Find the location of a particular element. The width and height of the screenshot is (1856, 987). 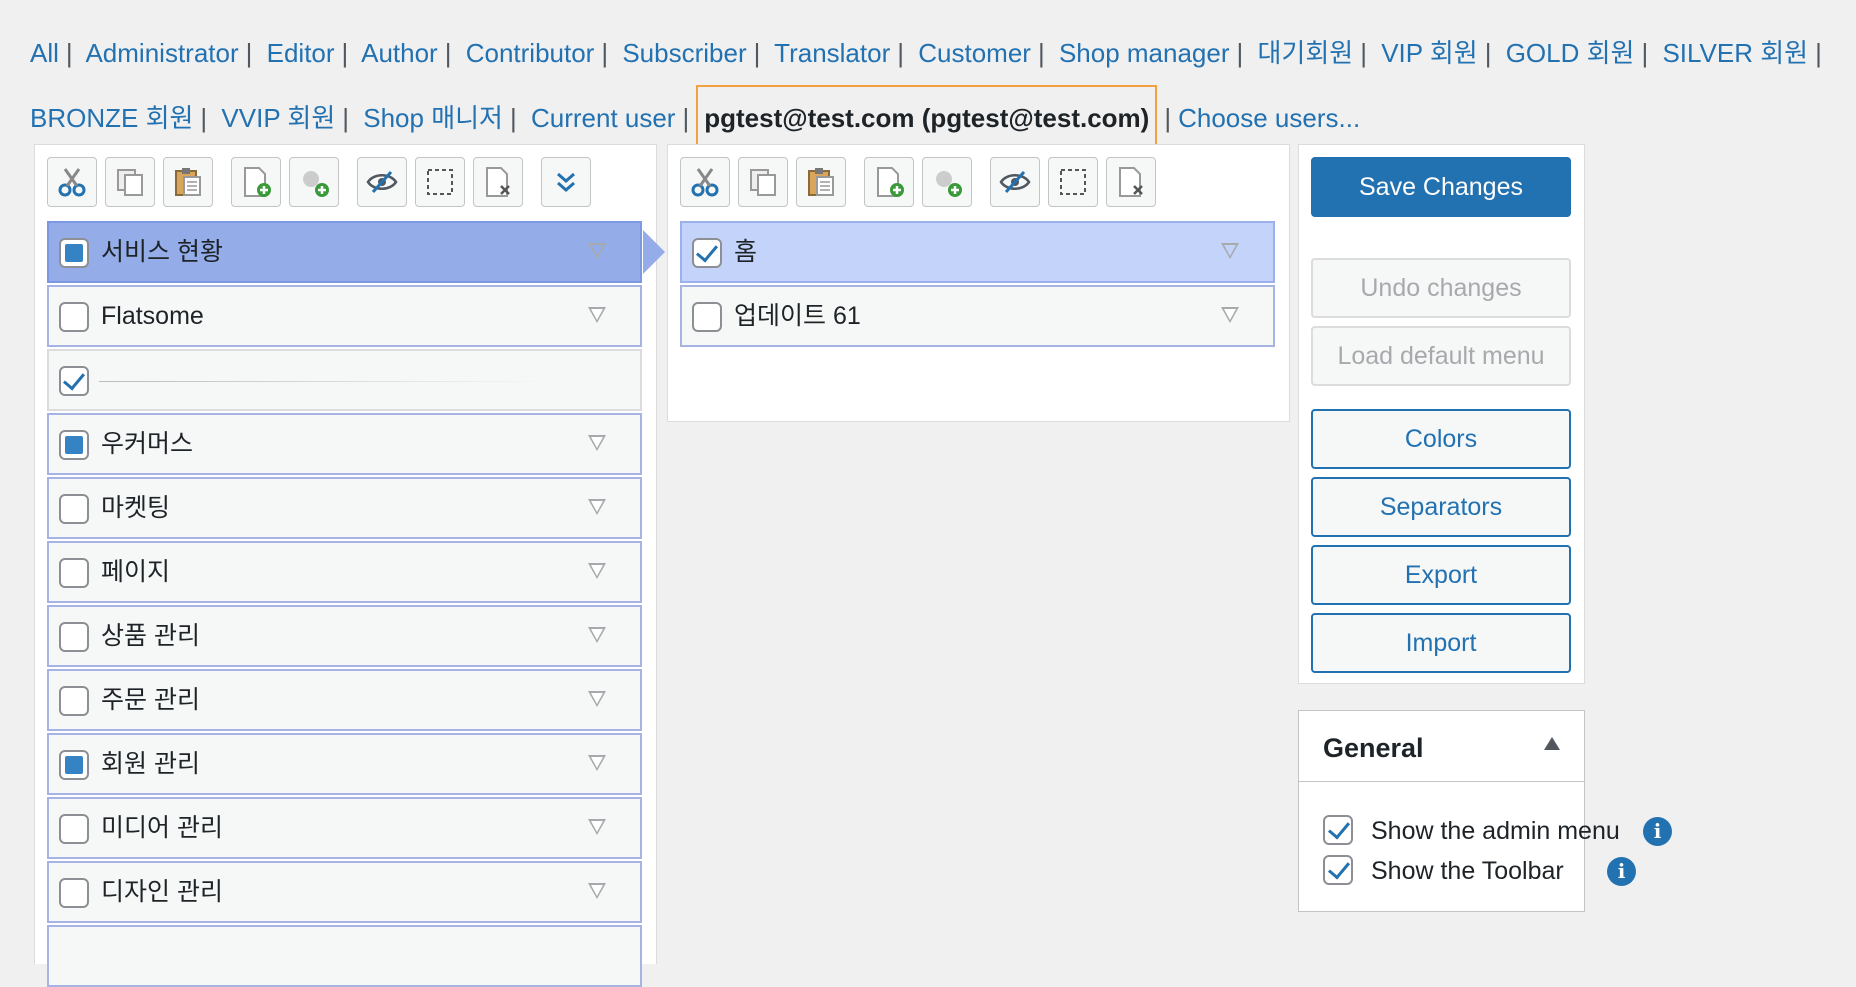

undo-changes-button: Undo changes is located at coordinates (1441, 288).